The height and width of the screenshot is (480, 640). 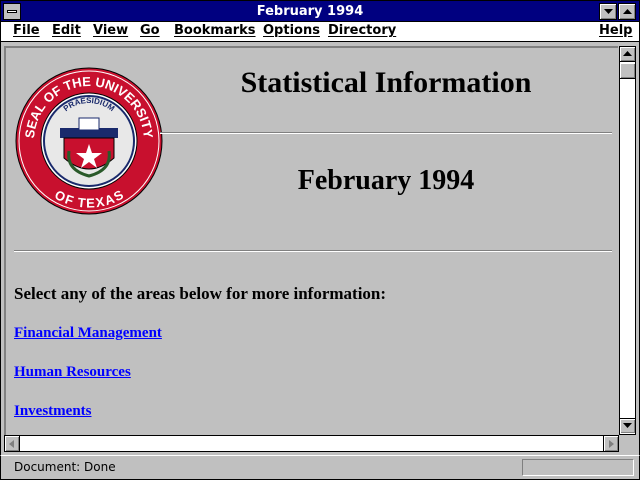 What do you see at coordinates (110, 30) in the screenshot?
I see `menu-view: View` at bounding box center [110, 30].